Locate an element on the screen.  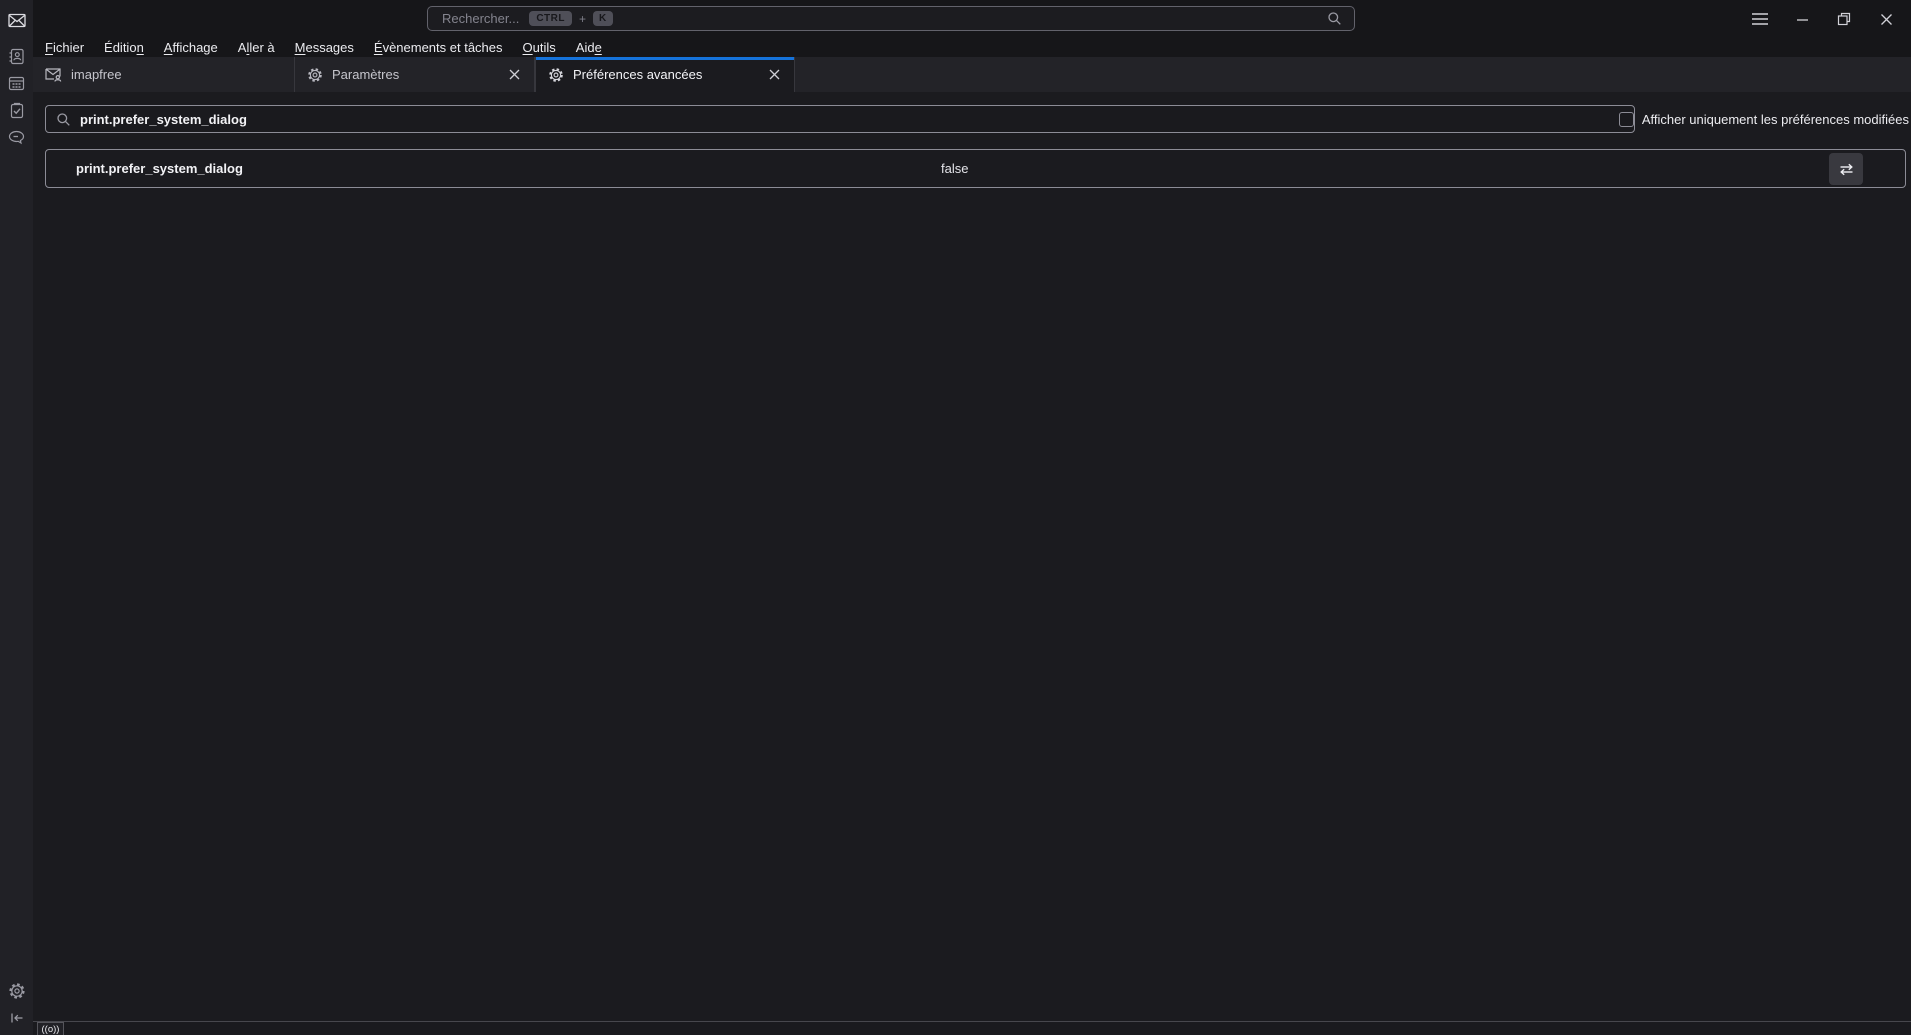
tab-label: Paramètres is located at coordinates (366, 74).